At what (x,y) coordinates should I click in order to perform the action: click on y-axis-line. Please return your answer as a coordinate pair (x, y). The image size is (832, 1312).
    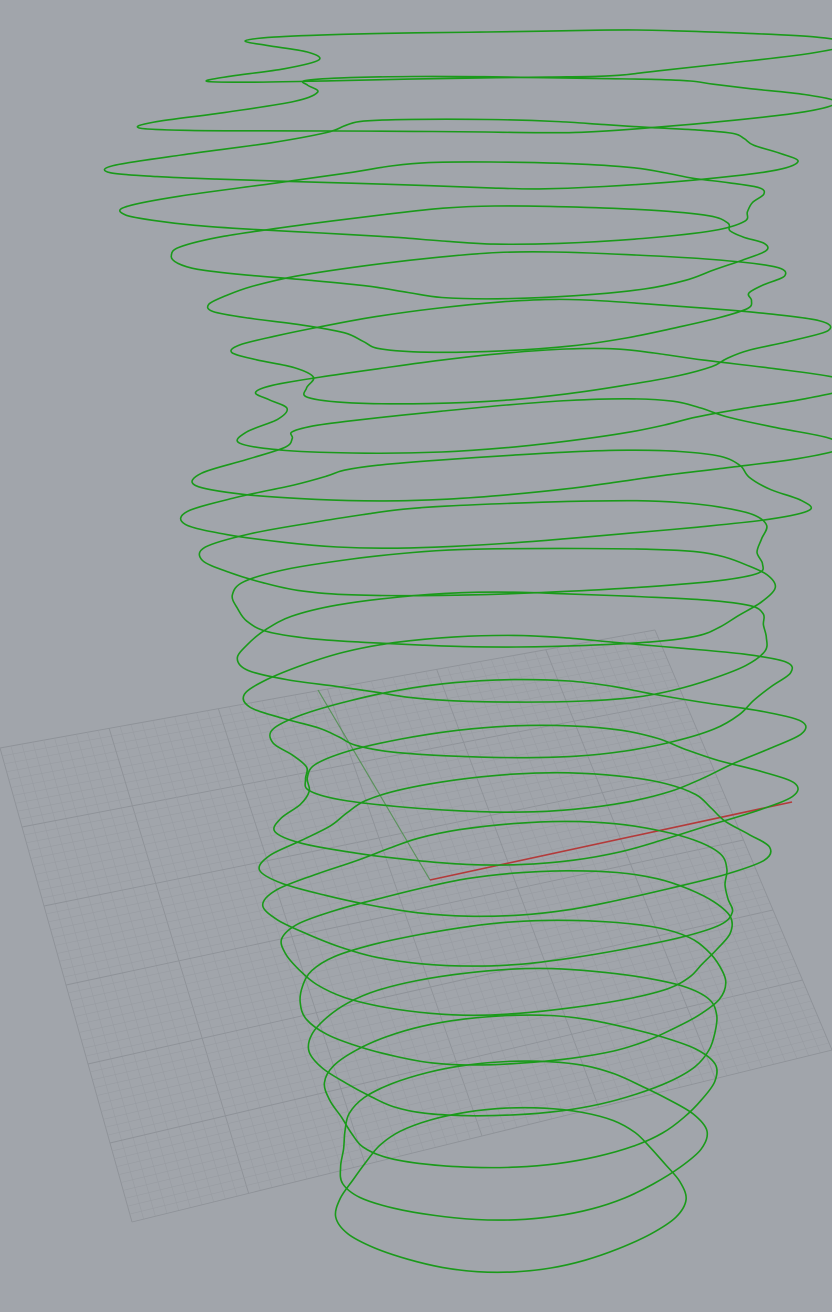
    Looking at the image, I should click on (374, 785).